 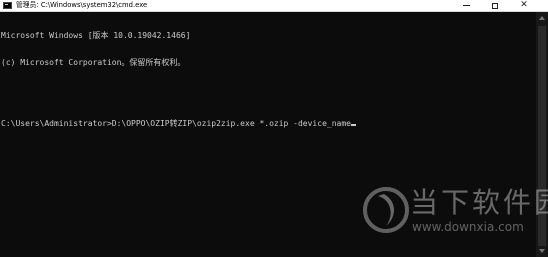 I want to click on vertical-scrollbar, so click(x=542, y=134).